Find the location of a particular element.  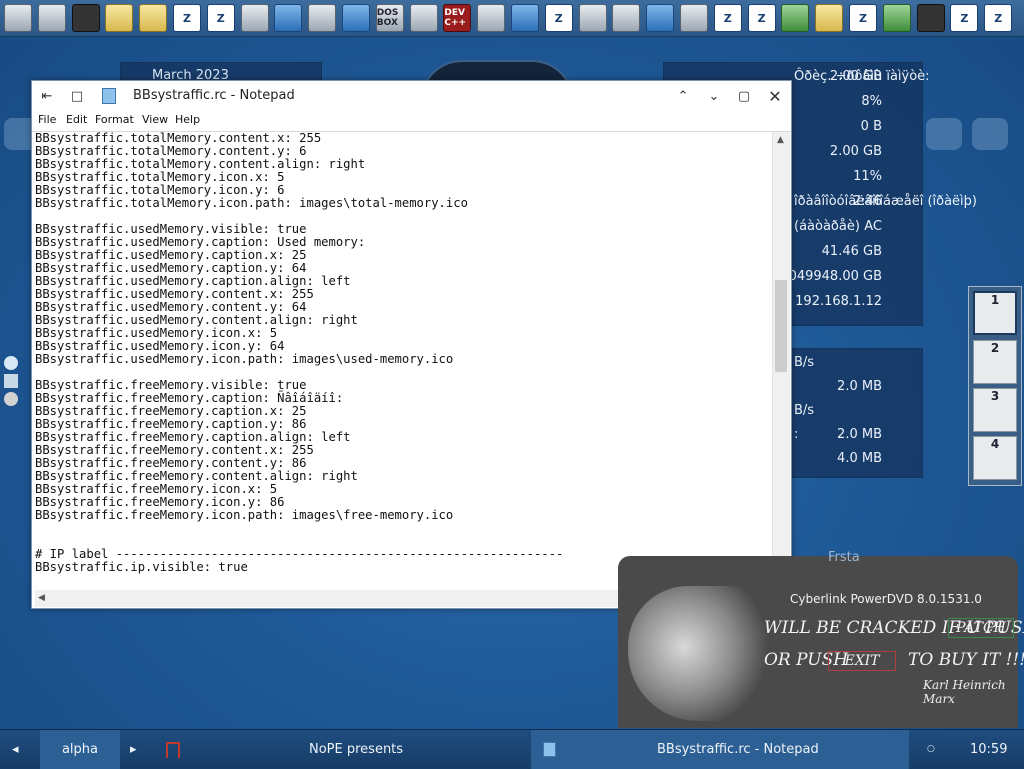

chevron-up-icon: ⌃ is located at coordinates (683, 96).